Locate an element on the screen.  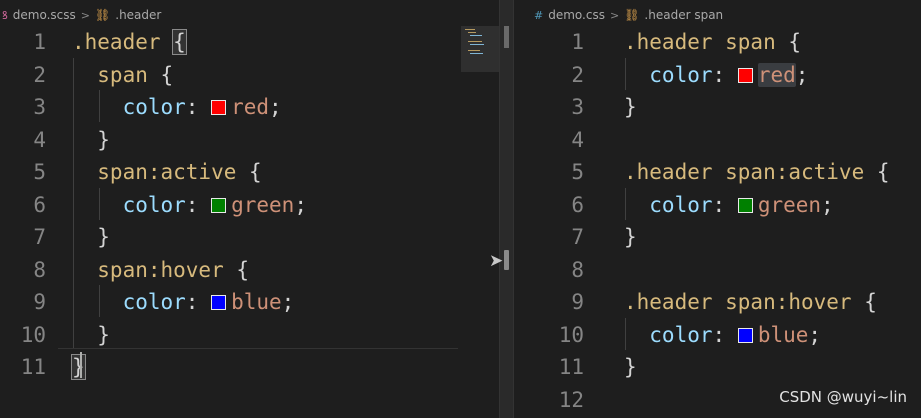
token-sel: span:hover is located at coordinates (148, 269).